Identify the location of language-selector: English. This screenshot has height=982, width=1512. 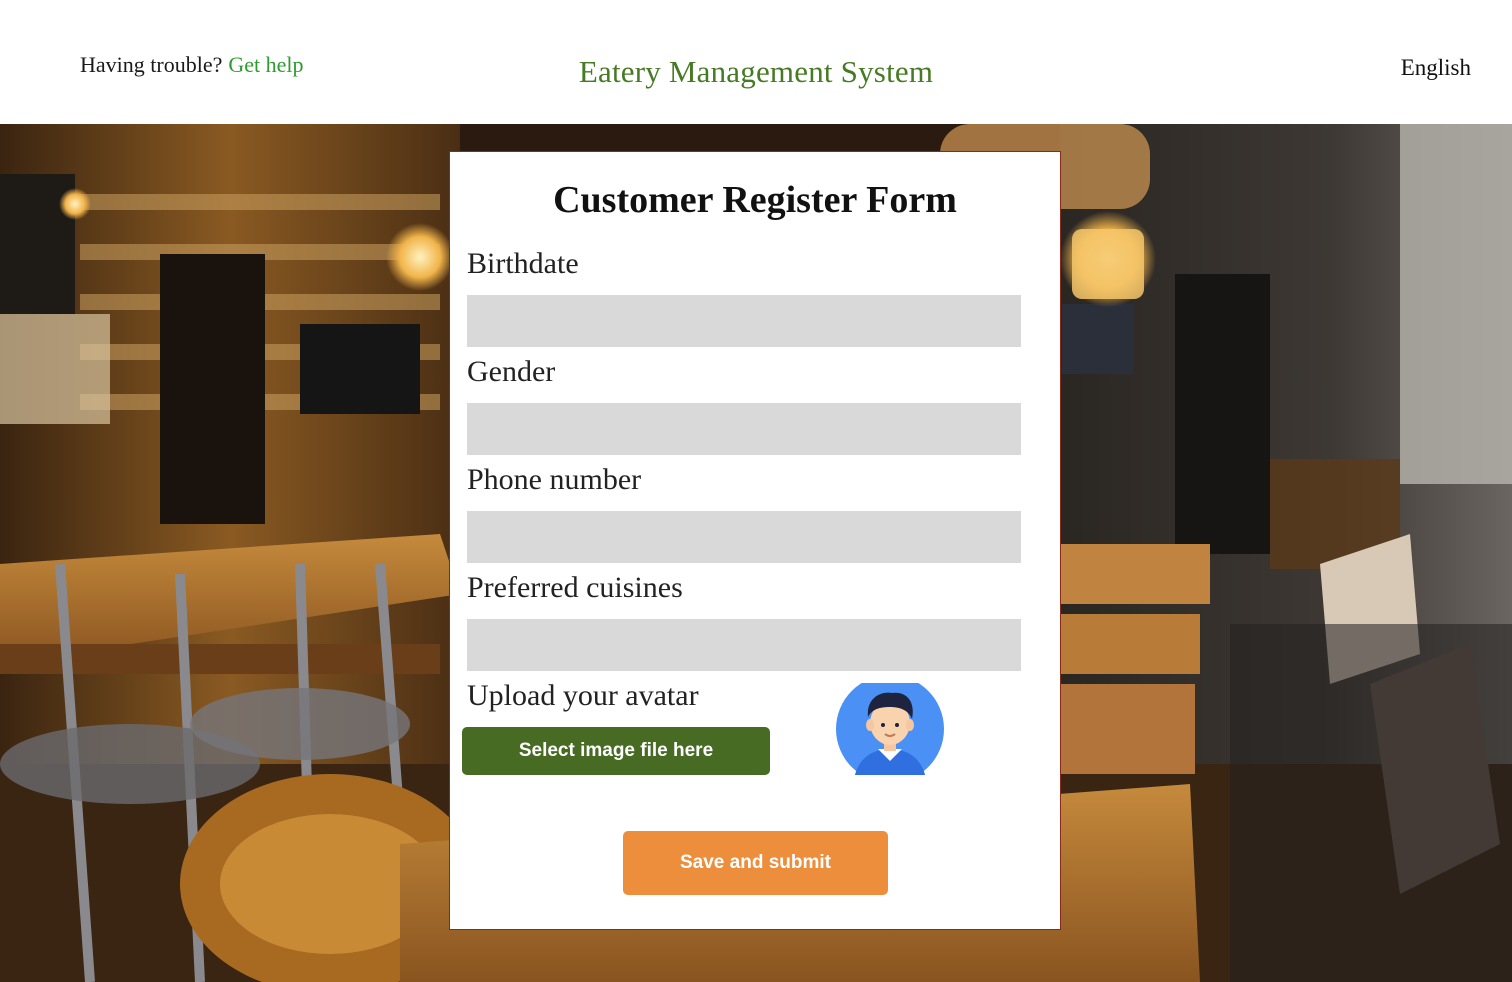
(1436, 68).